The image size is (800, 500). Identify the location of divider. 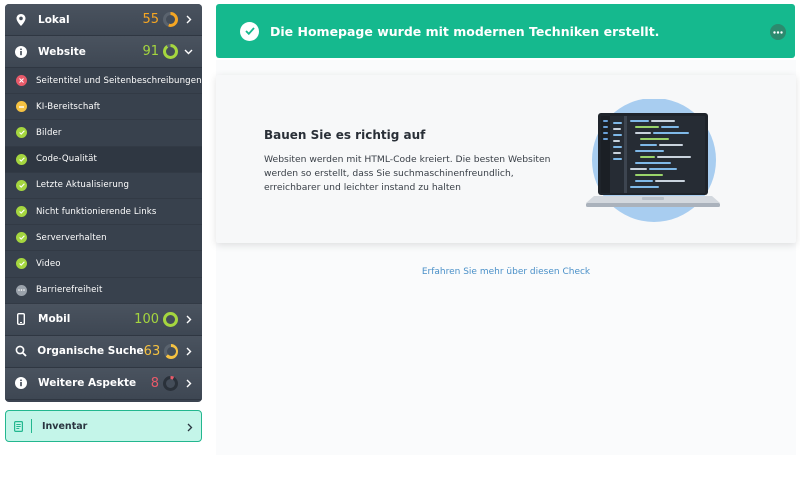
(31, 426).